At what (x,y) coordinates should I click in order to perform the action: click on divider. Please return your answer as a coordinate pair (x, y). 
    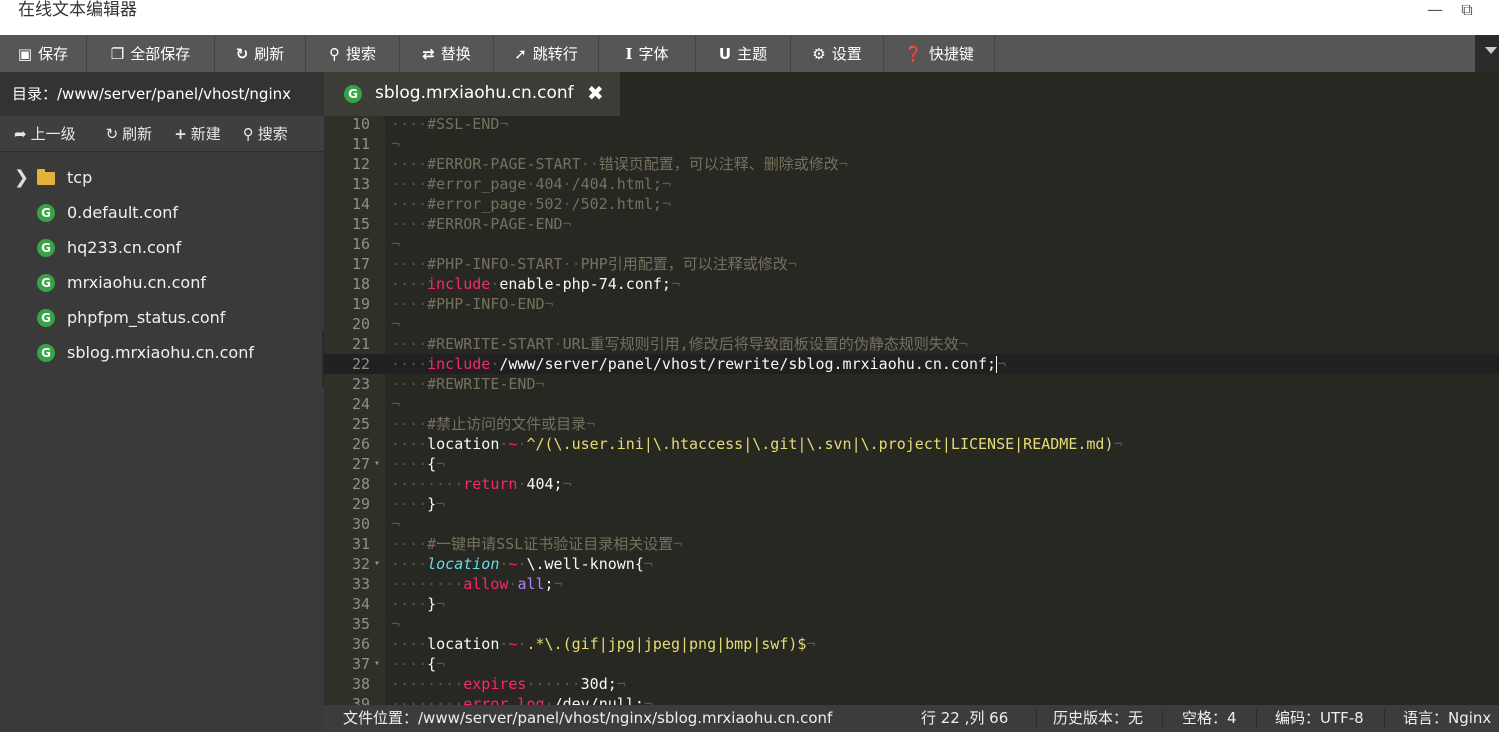
    Looking at the image, I should click on (1036, 718).